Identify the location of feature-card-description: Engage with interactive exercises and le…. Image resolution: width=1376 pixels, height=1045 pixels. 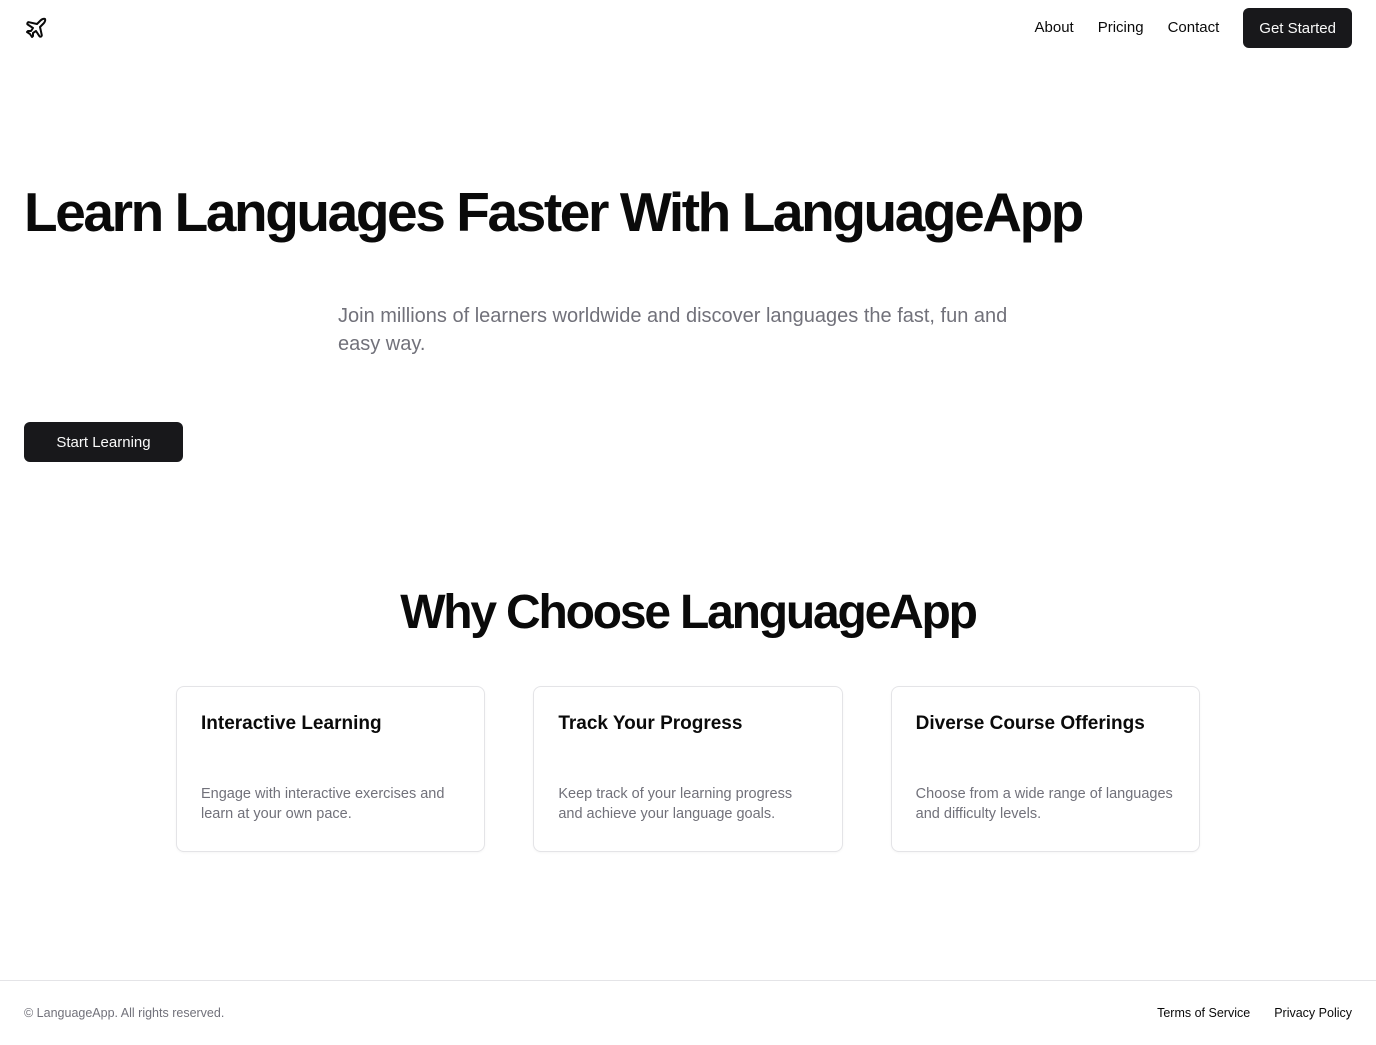
(323, 804).